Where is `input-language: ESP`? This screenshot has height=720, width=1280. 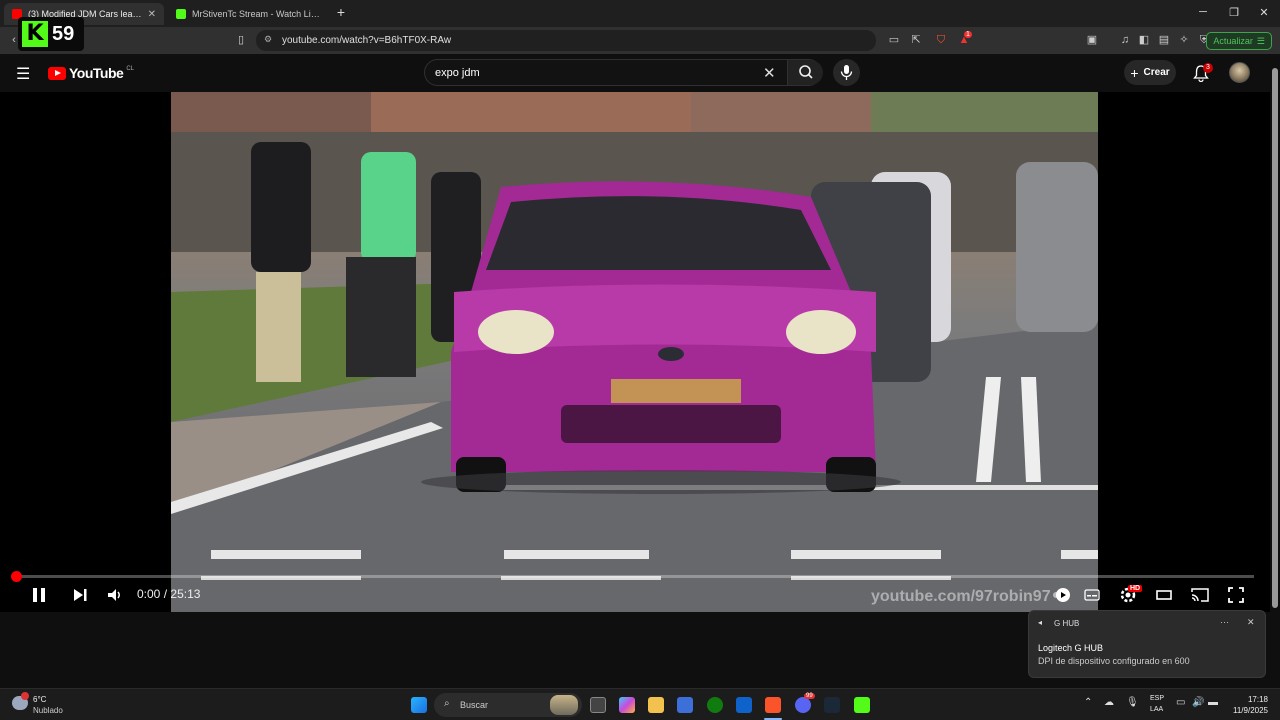 input-language: ESP is located at coordinates (1157, 698).